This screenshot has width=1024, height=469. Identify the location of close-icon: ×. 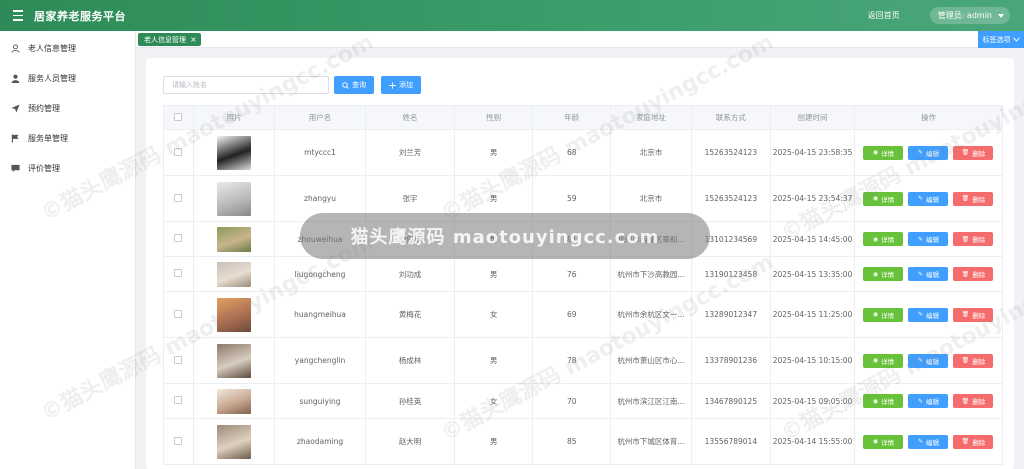
(193, 39).